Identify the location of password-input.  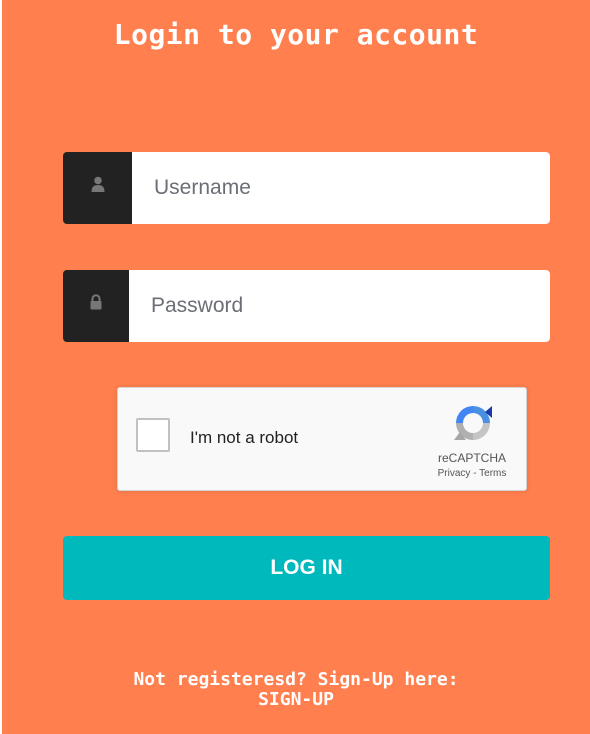
(339, 306).